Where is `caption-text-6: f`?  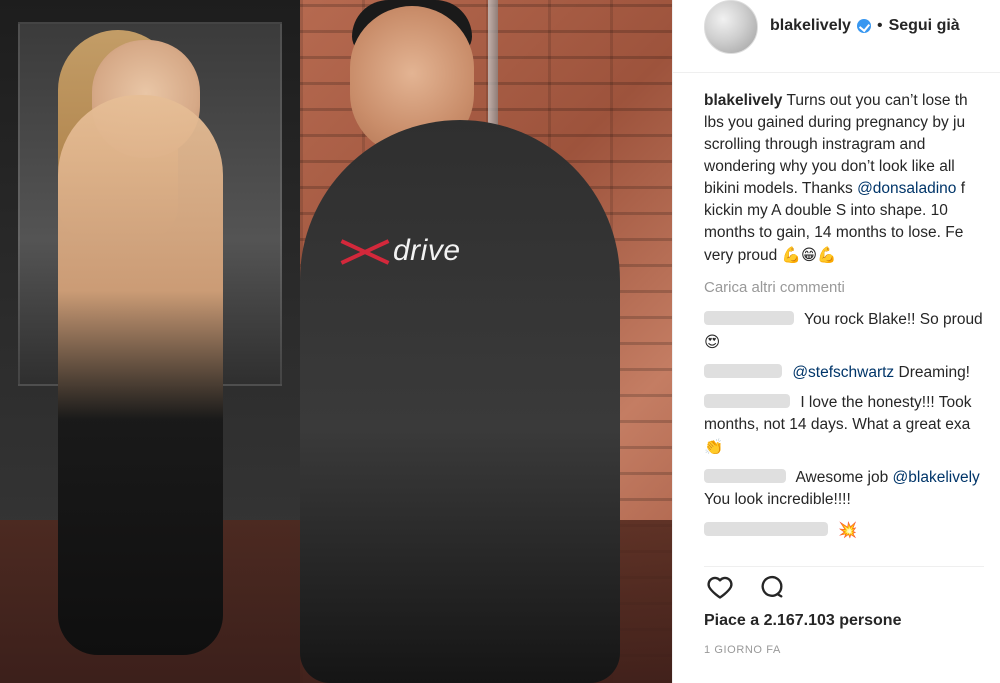 caption-text-6: f is located at coordinates (961, 188).